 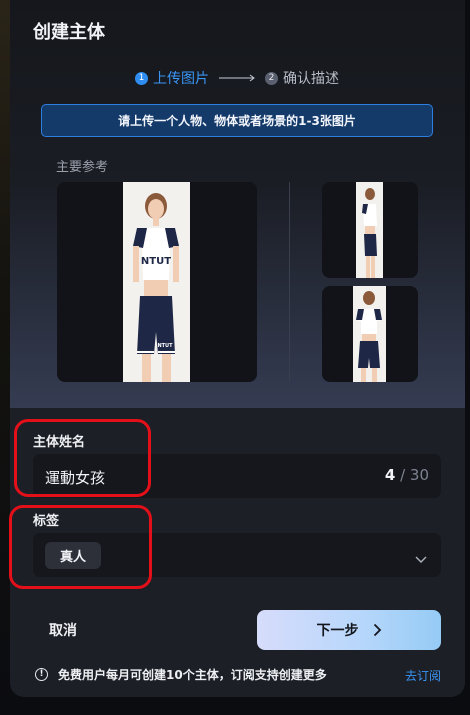 I want to click on reference-thumbnail-back, so click(x=370, y=334).